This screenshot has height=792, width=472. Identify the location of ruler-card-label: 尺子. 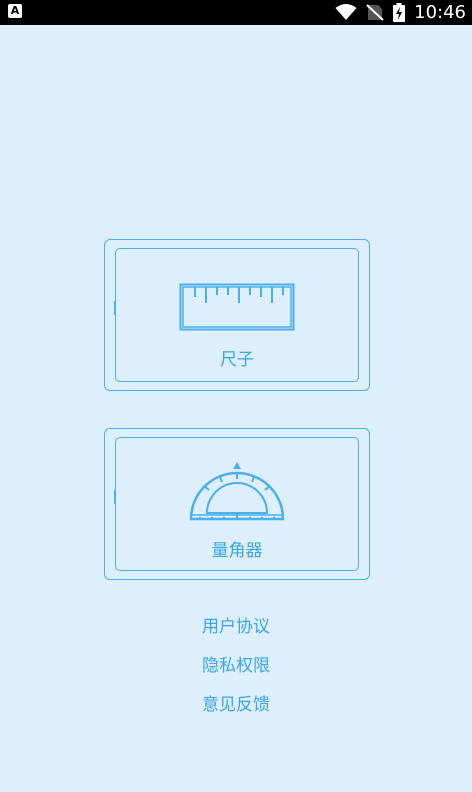
(237, 360).